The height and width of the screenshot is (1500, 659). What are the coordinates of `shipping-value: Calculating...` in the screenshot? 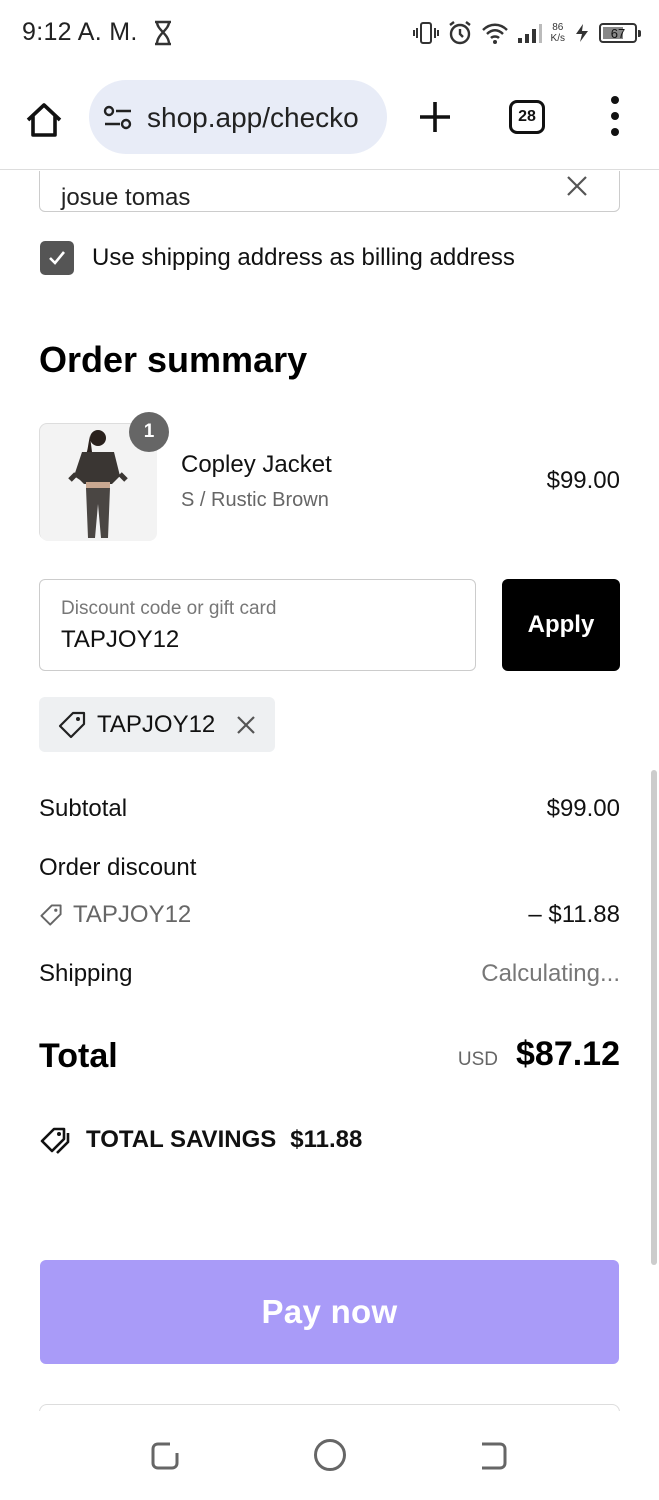 It's located at (550, 973).